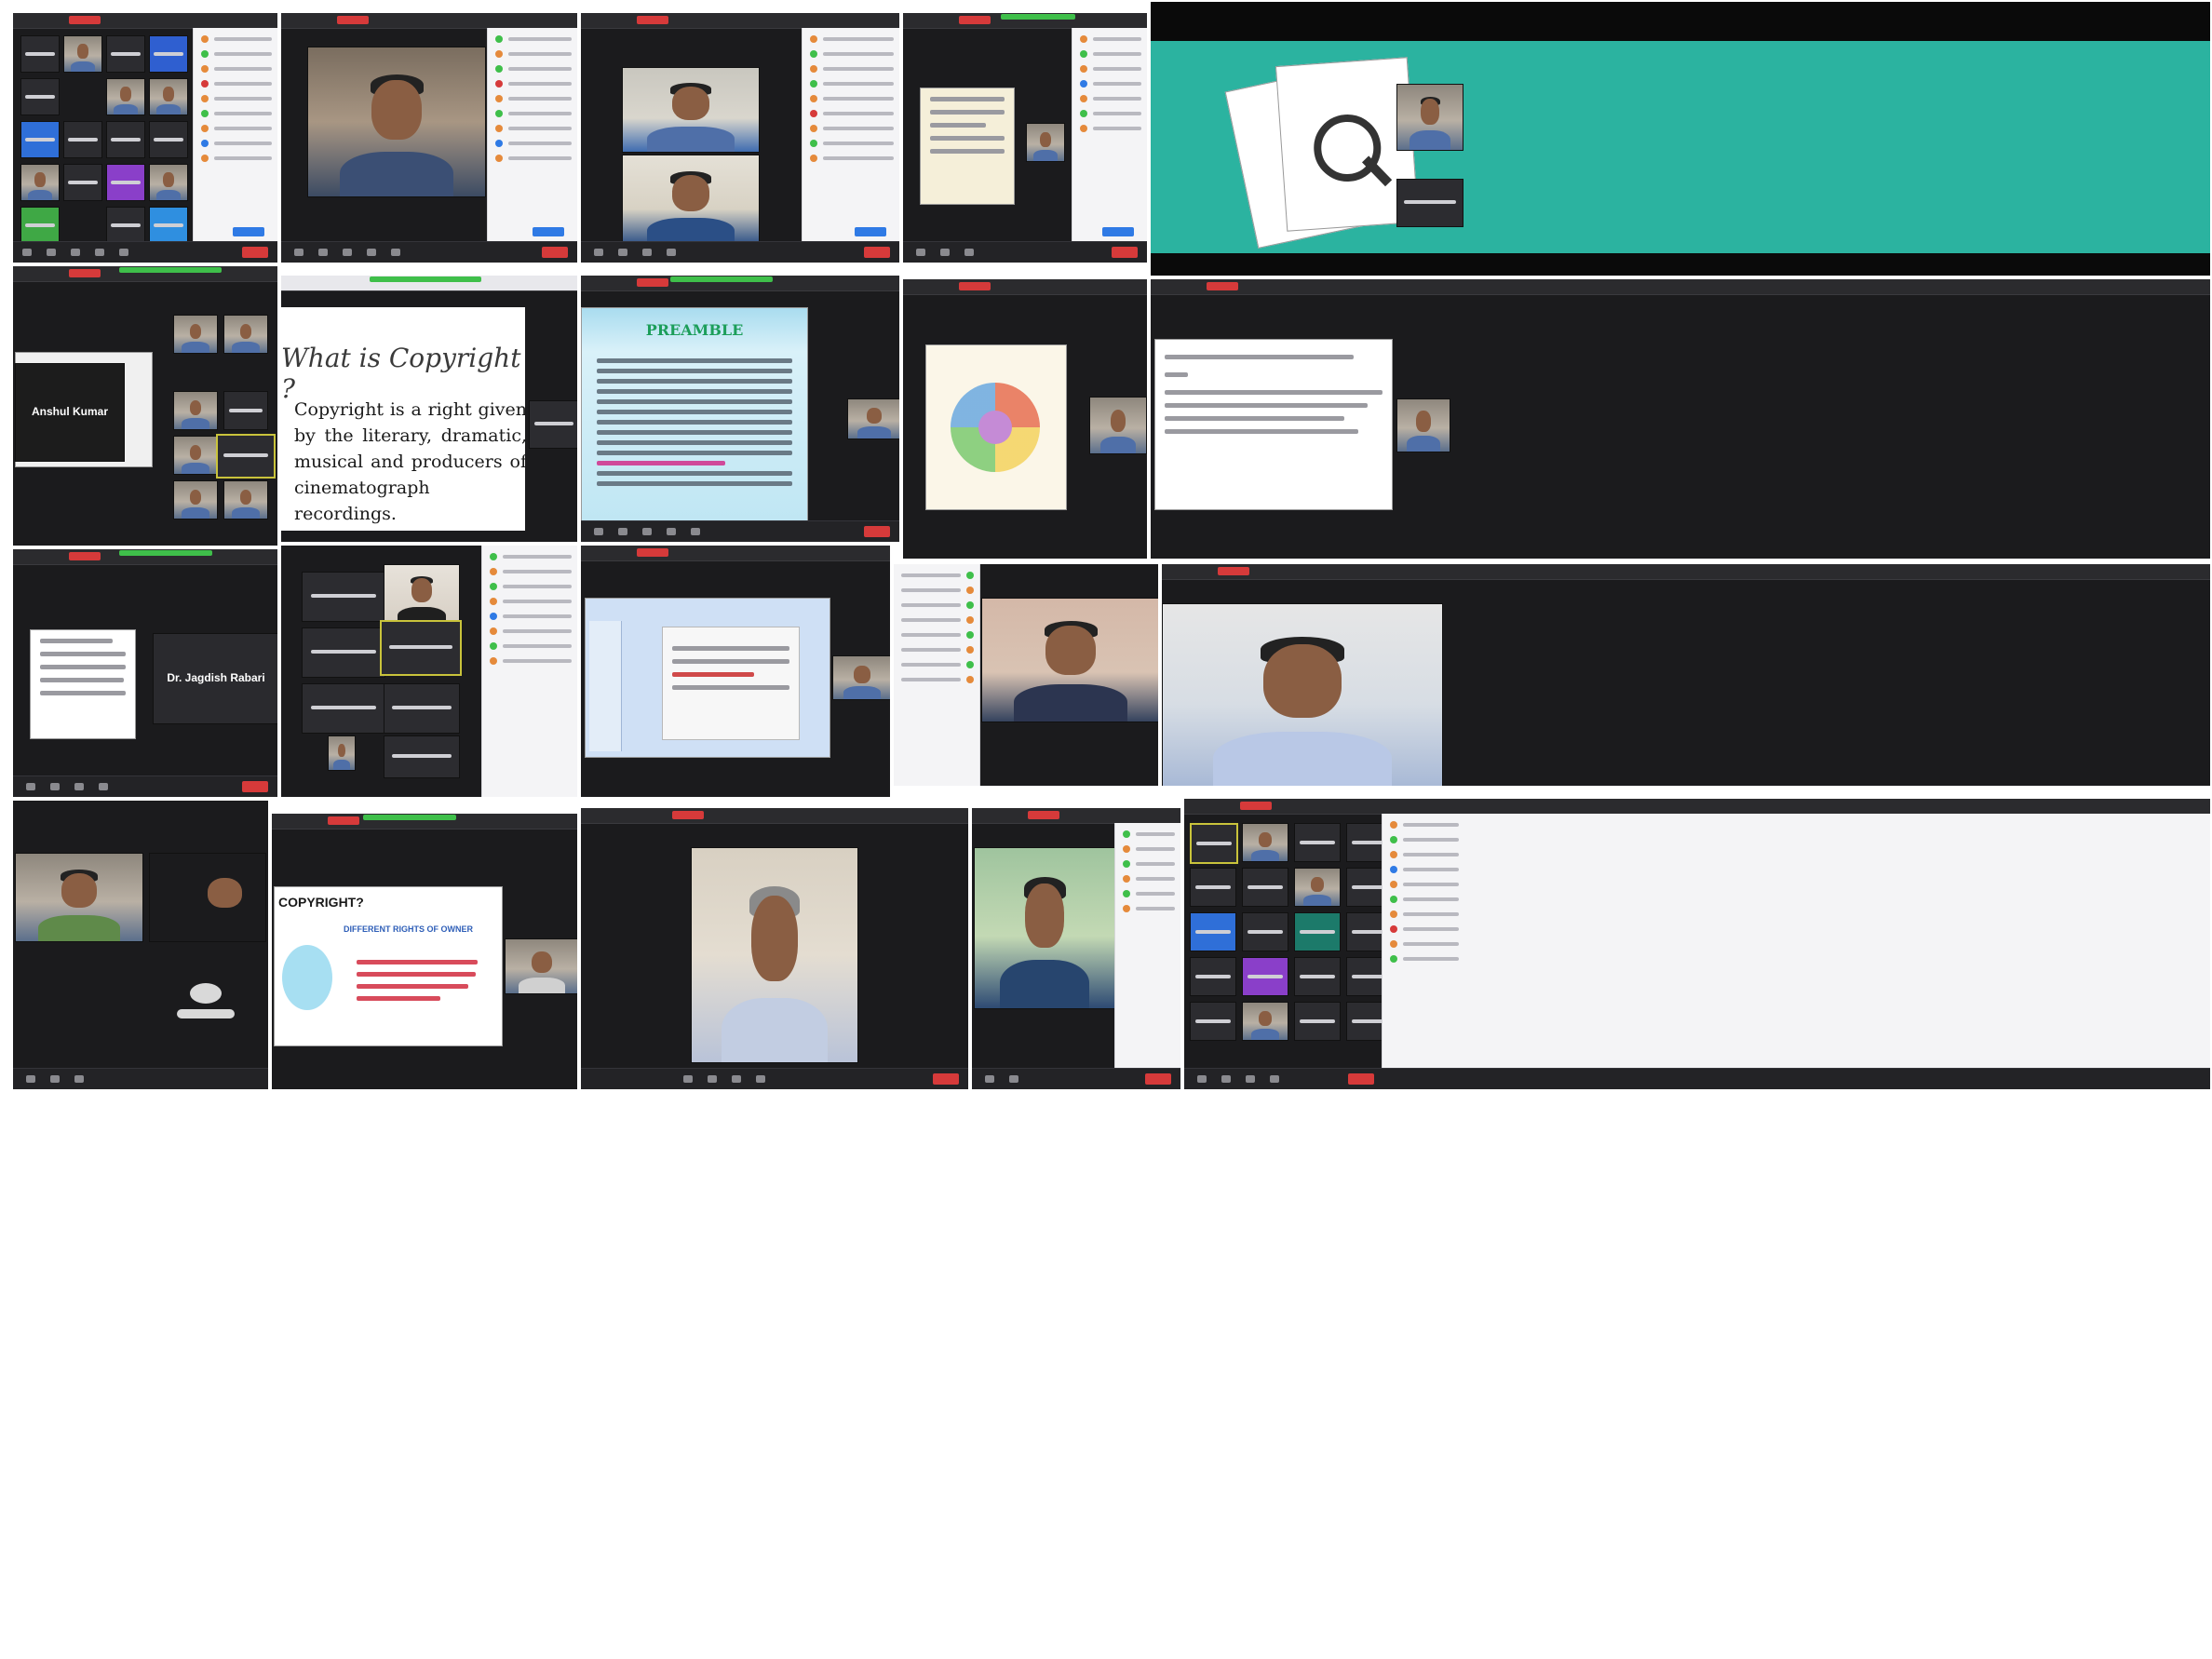  I want to click on slide-title: COPYRIGHT?, so click(321, 902).